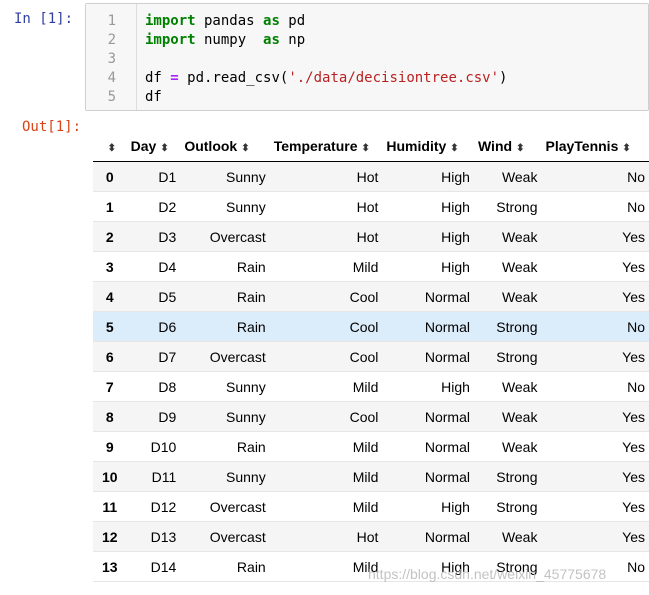  Describe the element at coordinates (371, 416) in the screenshot. I see `table-row: 8 D9 Sunny Cool Normal Weak Yes` at that location.